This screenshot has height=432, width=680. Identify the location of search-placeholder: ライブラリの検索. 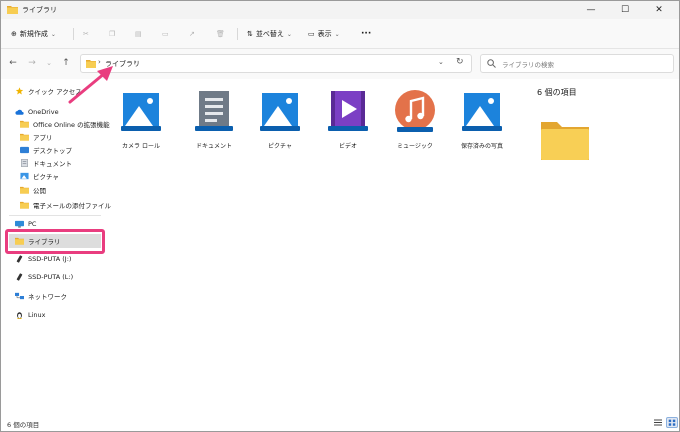
(528, 65).